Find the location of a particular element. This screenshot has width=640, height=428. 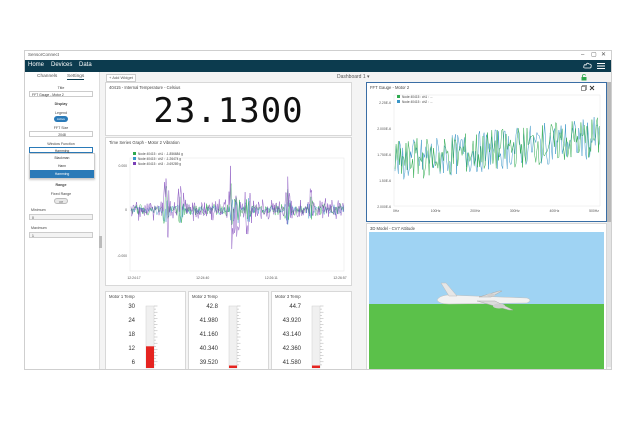

unlock-icon is located at coordinates (584, 77).